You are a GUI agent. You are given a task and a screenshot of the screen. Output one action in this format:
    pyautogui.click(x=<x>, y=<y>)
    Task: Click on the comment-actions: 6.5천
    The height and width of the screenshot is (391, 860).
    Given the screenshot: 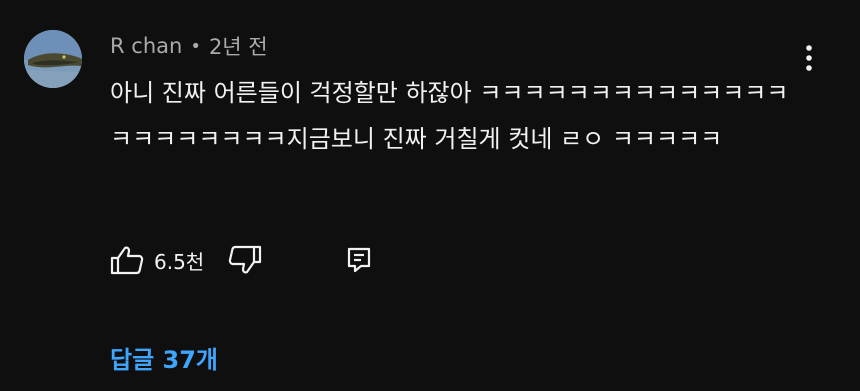 What is the action you would take?
    pyautogui.click(x=243, y=260)
    